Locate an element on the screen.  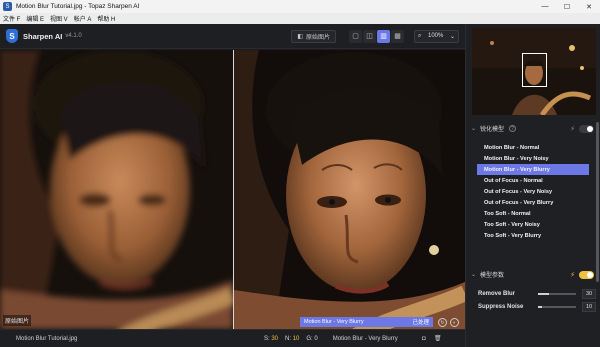
view-quad-button: ▦ is located at coordinates (397, 36).